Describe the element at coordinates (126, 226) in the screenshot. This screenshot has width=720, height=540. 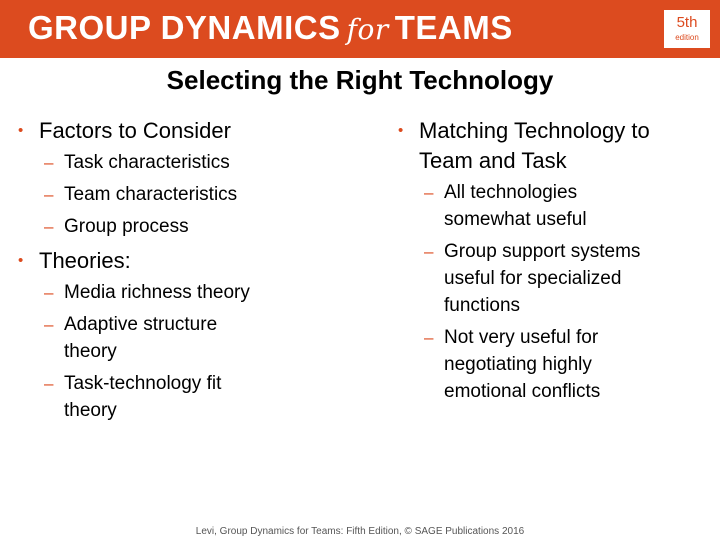
I see `sub-bullet-text: Group process` at that location.